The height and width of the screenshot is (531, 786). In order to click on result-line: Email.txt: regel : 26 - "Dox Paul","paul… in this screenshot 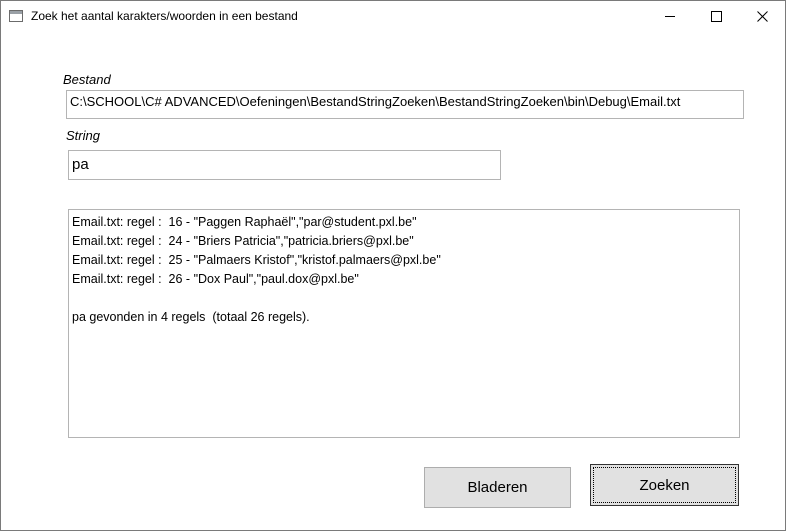, I will do `click(215, 279)`.